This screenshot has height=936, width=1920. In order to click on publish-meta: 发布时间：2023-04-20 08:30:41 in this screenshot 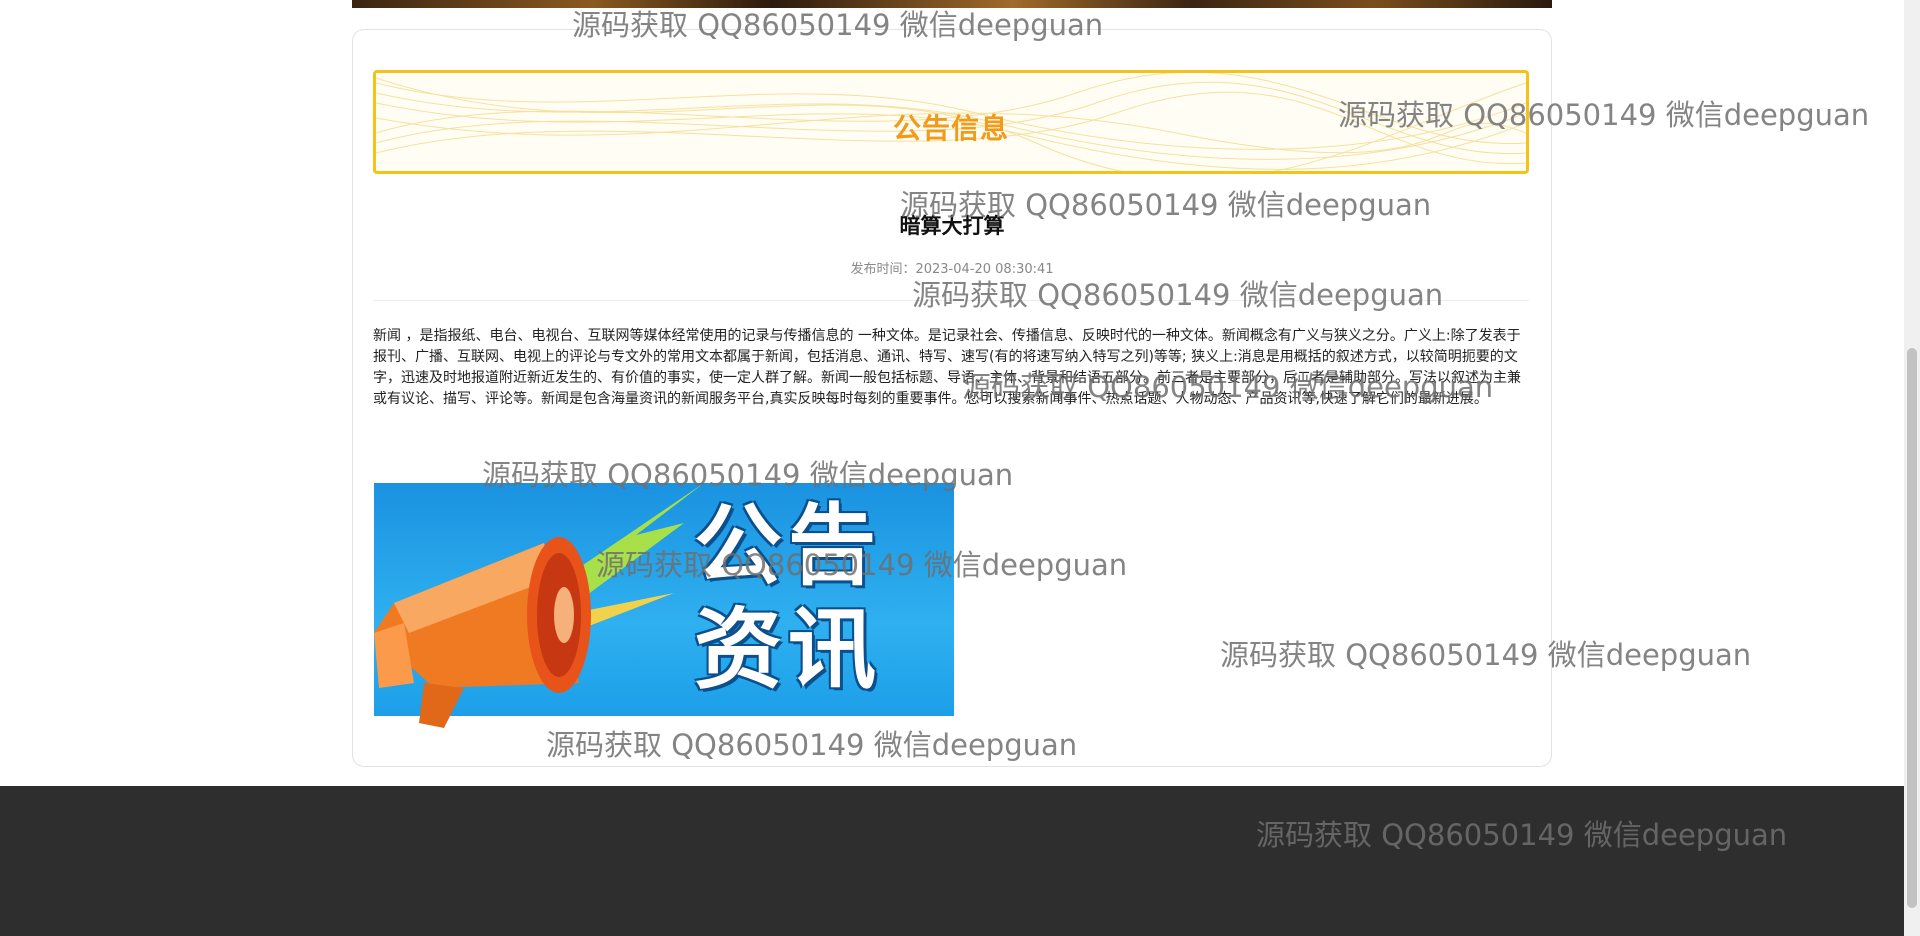, I will do `click(952, 267)`.